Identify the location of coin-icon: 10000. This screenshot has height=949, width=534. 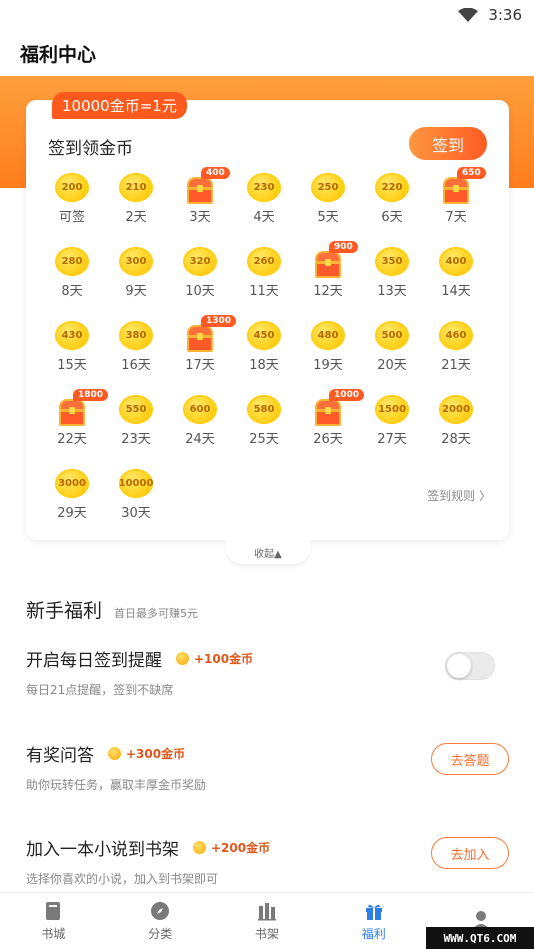
(136, 483).